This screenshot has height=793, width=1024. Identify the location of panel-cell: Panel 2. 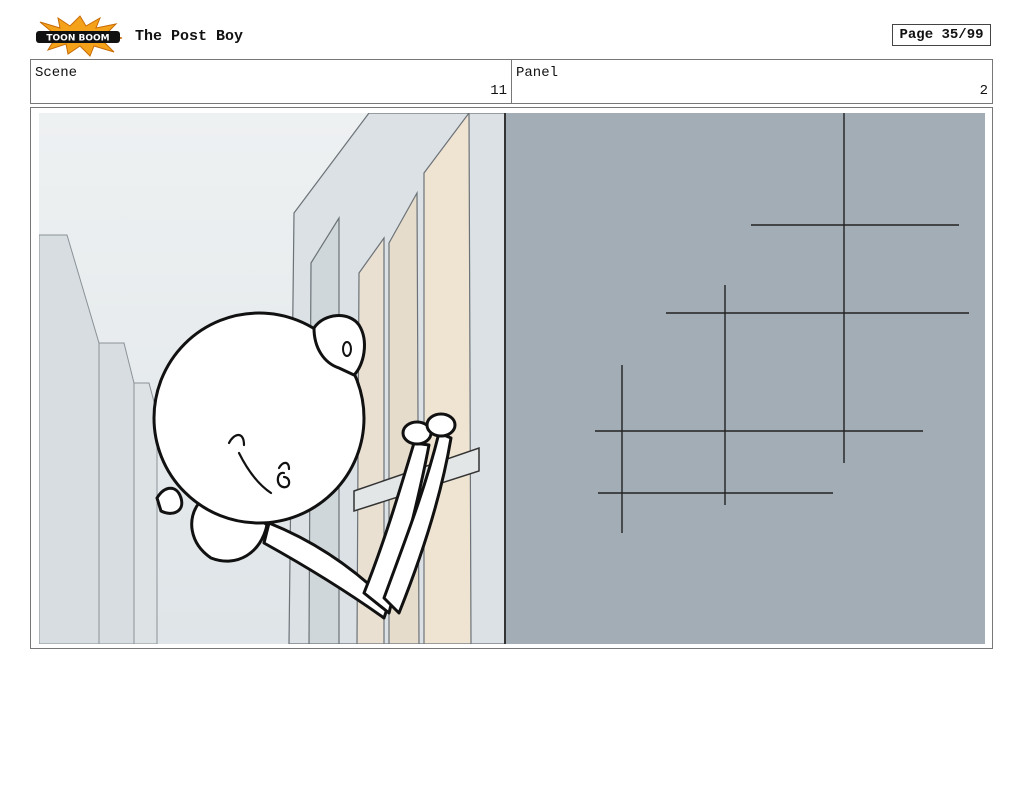
(751, 81).